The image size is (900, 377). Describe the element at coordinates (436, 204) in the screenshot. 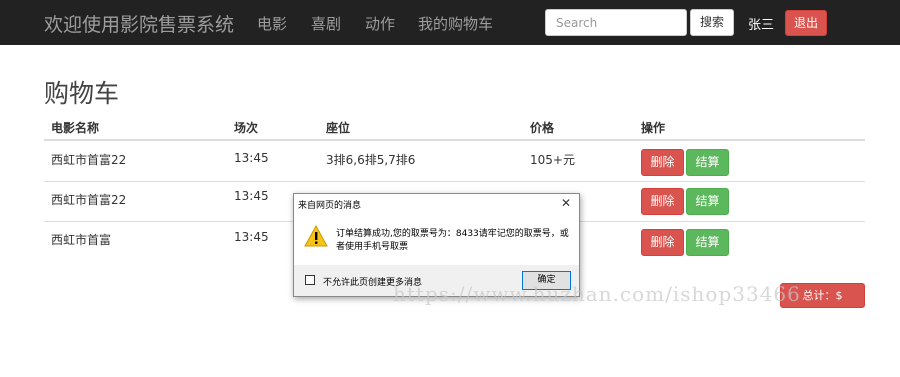

I see `dialog-titlebar: 来自网页的消息 ✕` at that location.